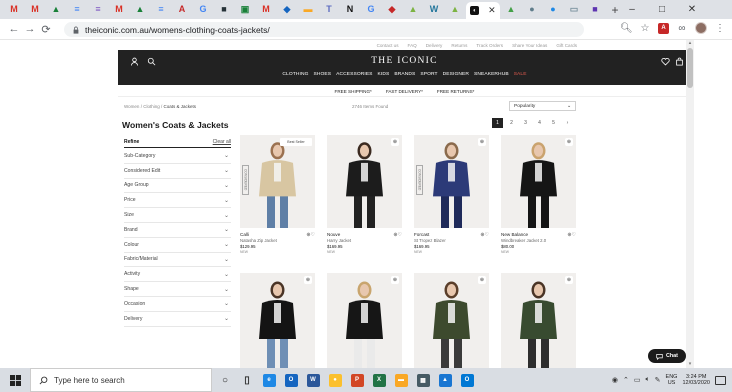  What do you see at coordinates (247, 380) in the screenshot?
I see `taskbar-app: ▯` at bounding box center [247, 380].